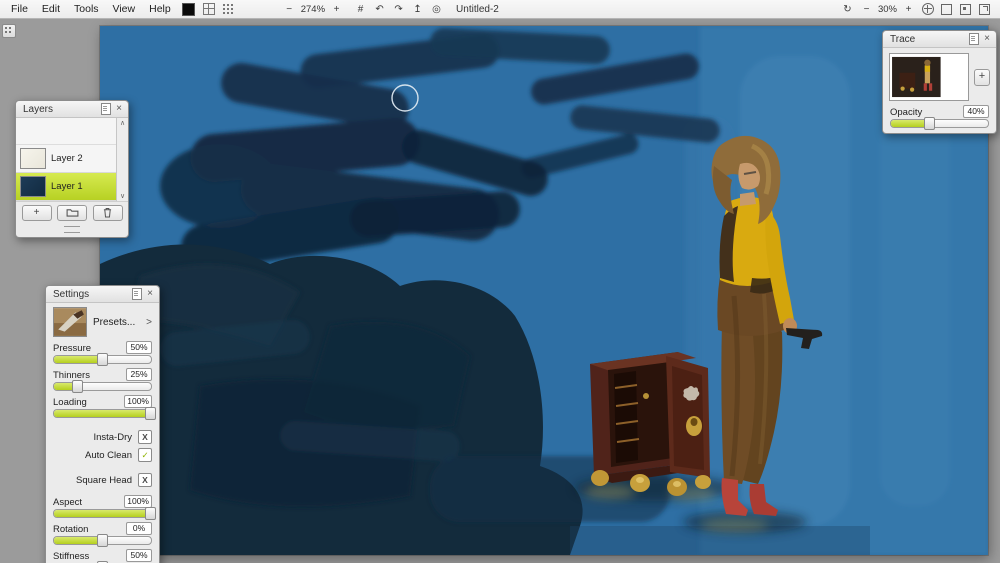 The width and height of the screenshot is (1000, 563). I want to click on trash-icon, so click(107, 212).